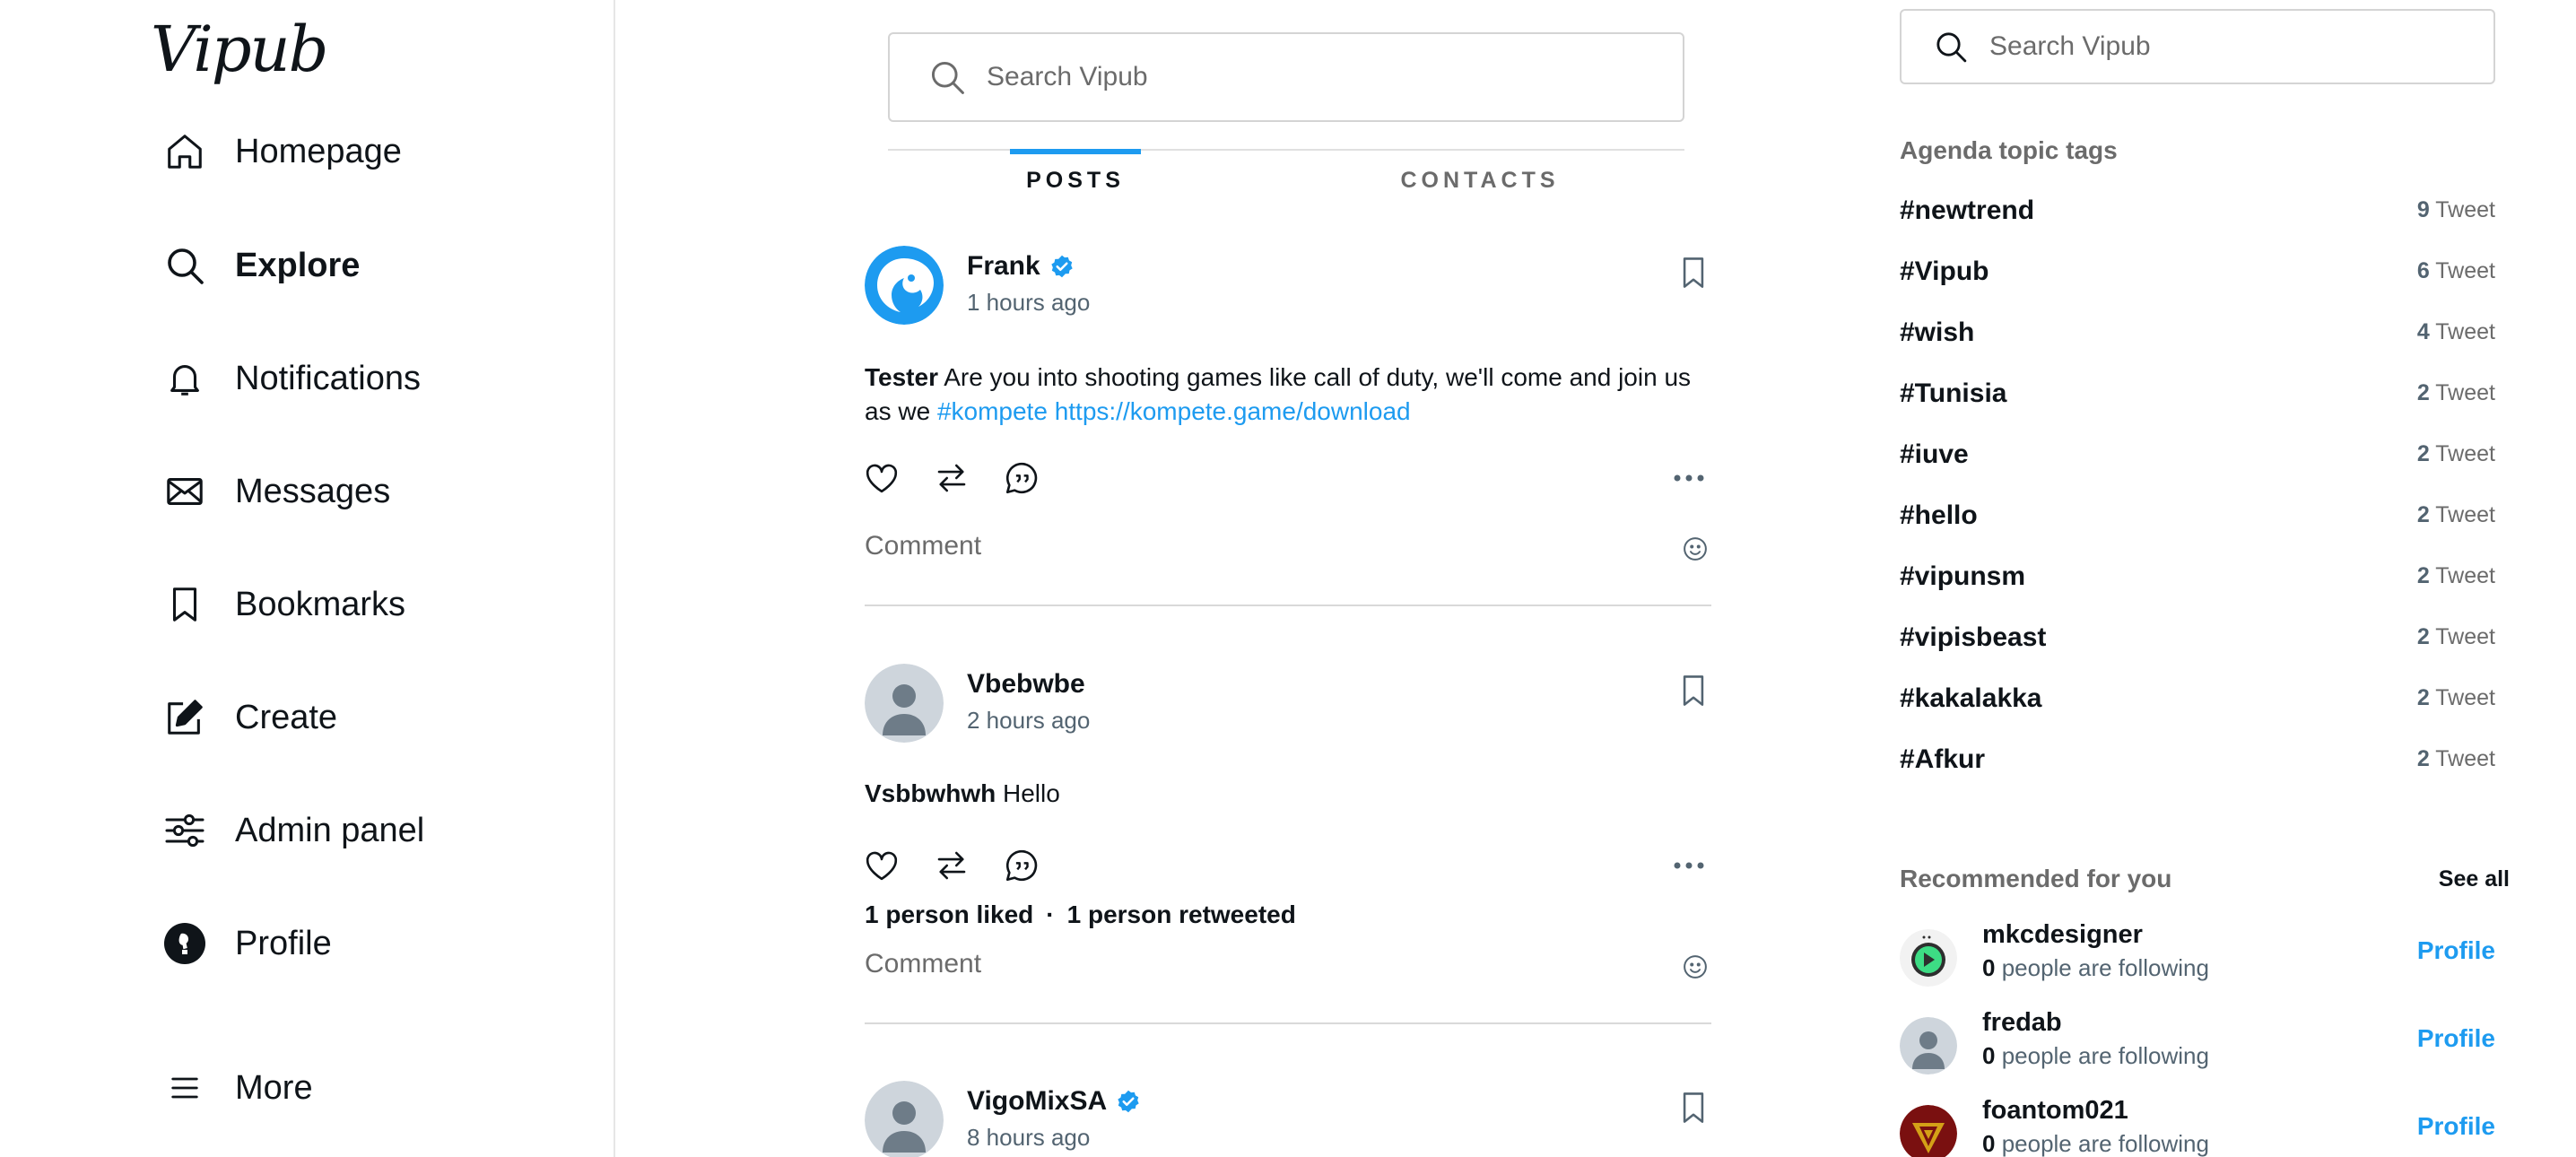 This screenshot has height=1157, width=2576. What do you see at coordinates (1934, 454) in the screenshot?
I see `hashtag-label: #iuve` at bounding box center [1934, 454].